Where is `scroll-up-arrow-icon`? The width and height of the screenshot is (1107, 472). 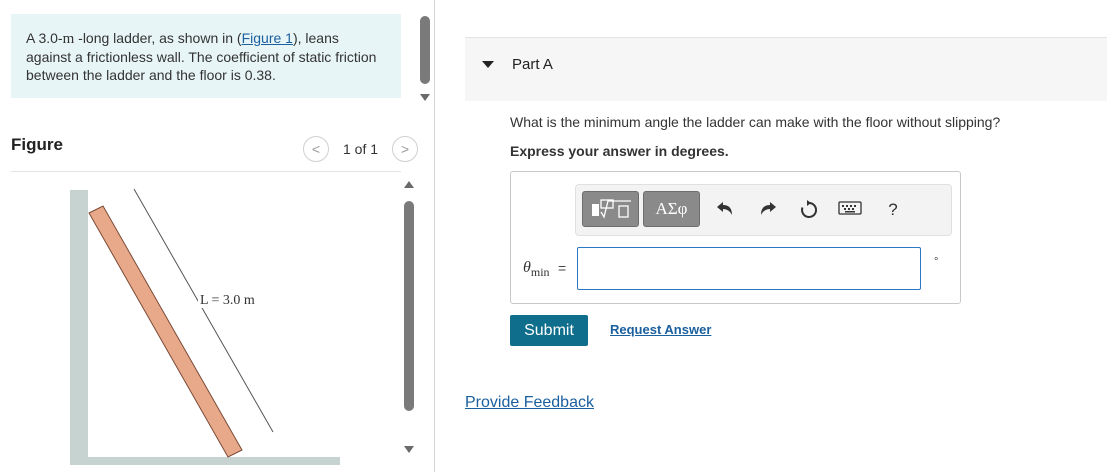
scroll-up-arrow-icon is located at coordinates (409, 184).